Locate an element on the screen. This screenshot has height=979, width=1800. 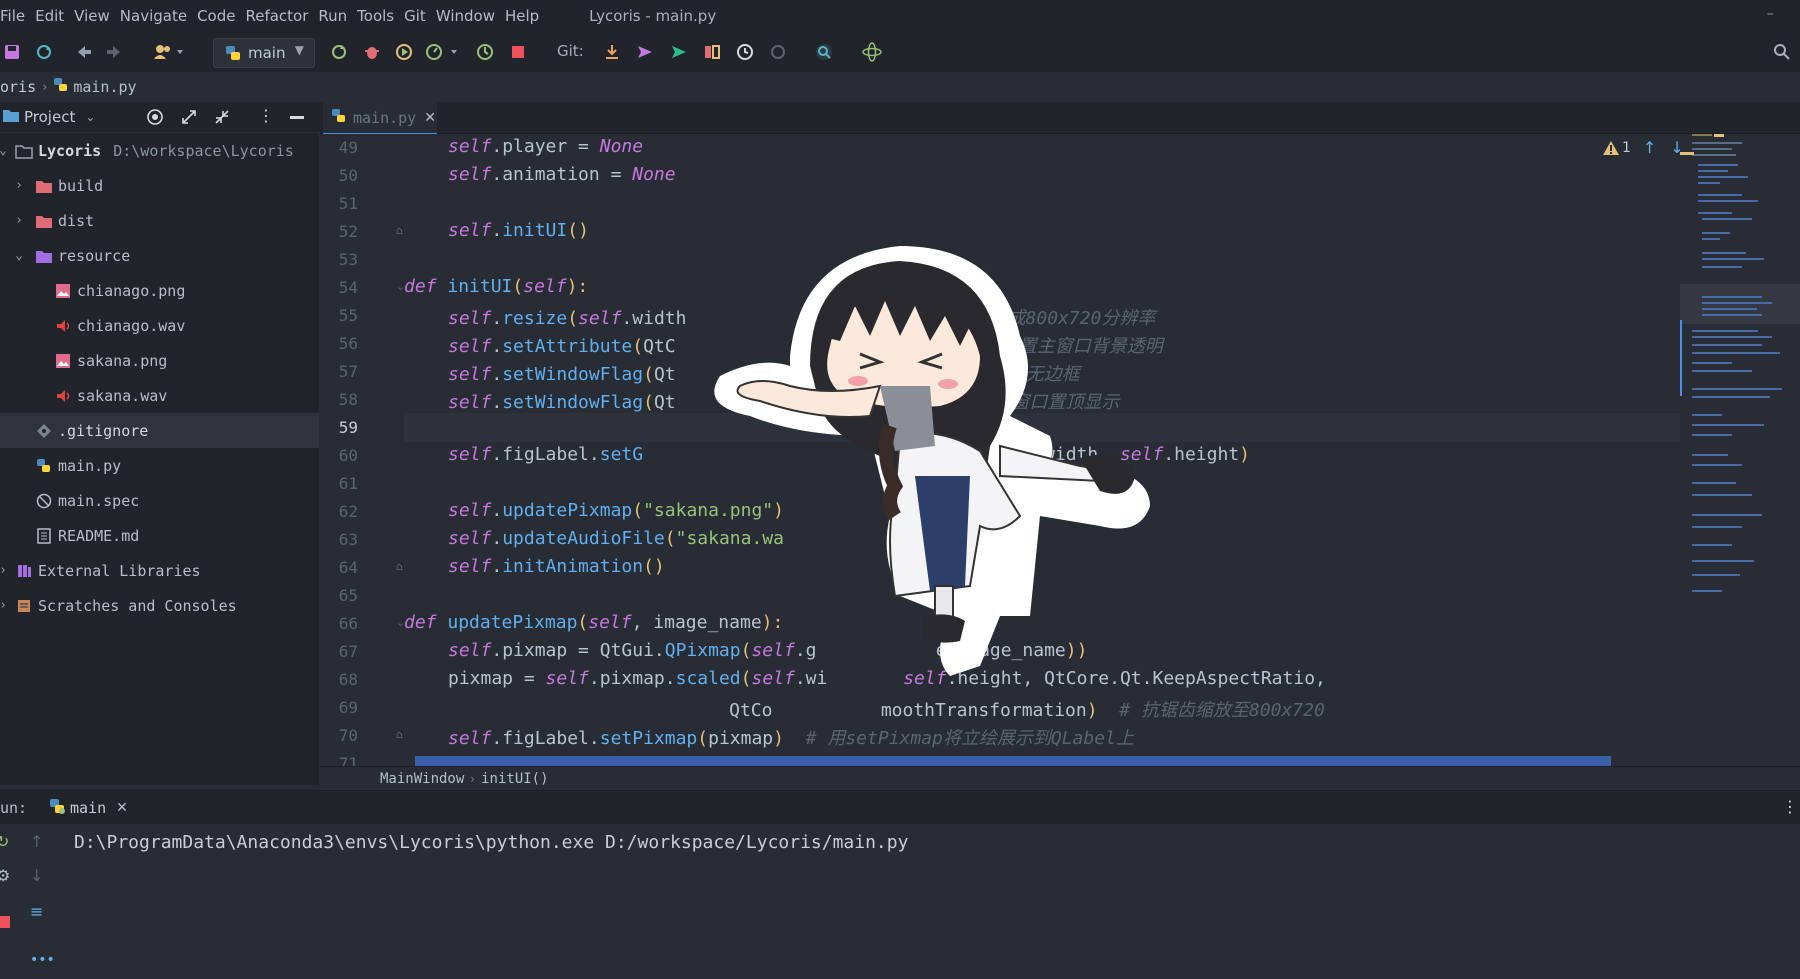
git-history-icon is located at coordinates (745, 52).